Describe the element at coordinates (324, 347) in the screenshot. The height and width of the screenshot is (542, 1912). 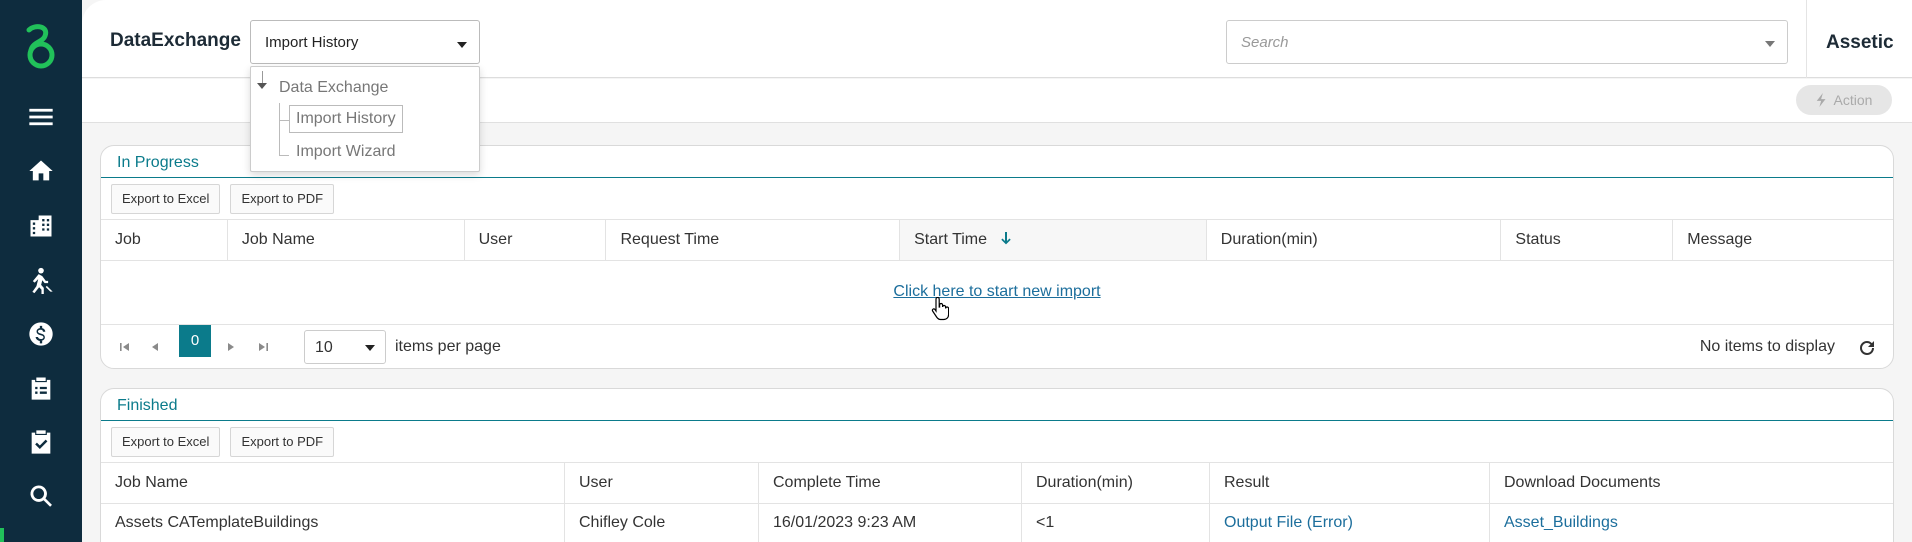
I see `page-size-value: 10` at that location.